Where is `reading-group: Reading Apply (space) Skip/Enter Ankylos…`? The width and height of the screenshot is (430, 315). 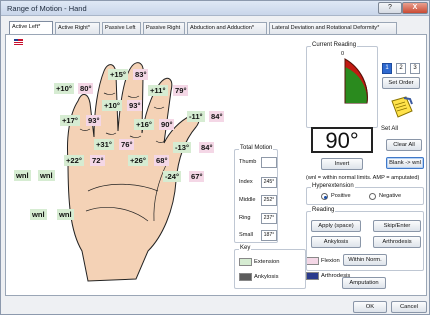 reading-group: Reading Apply (space) Skip/Enter Ankylos… is located at coordinates (365, 239).